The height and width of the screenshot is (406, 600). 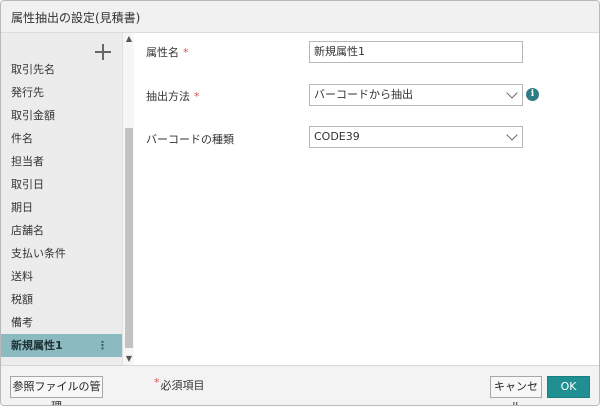 What do you see at coordinates (416, 137) in the screenshot?
I see `barcode-type-select: CODE39` at bounding box center [416, 137].